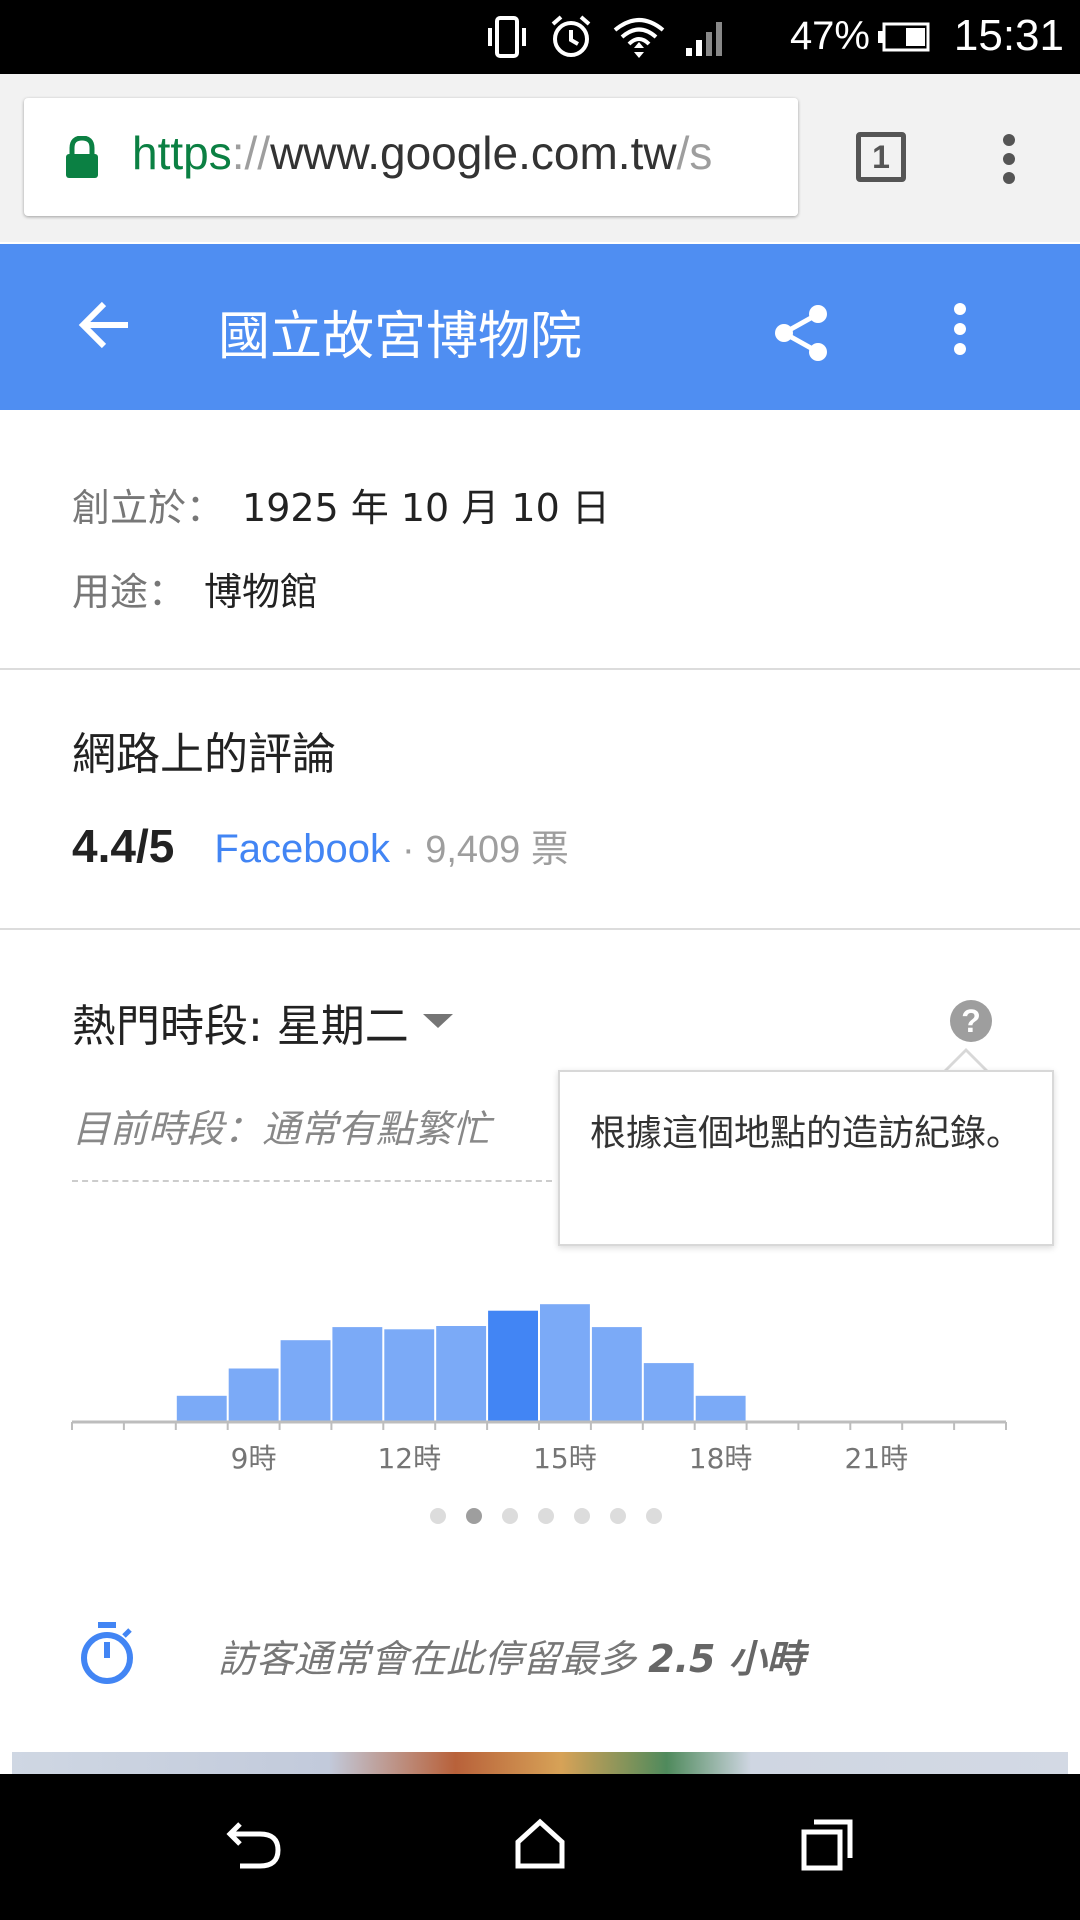  I want to click on chart-tick-label: 15時, so click(565, 1458).